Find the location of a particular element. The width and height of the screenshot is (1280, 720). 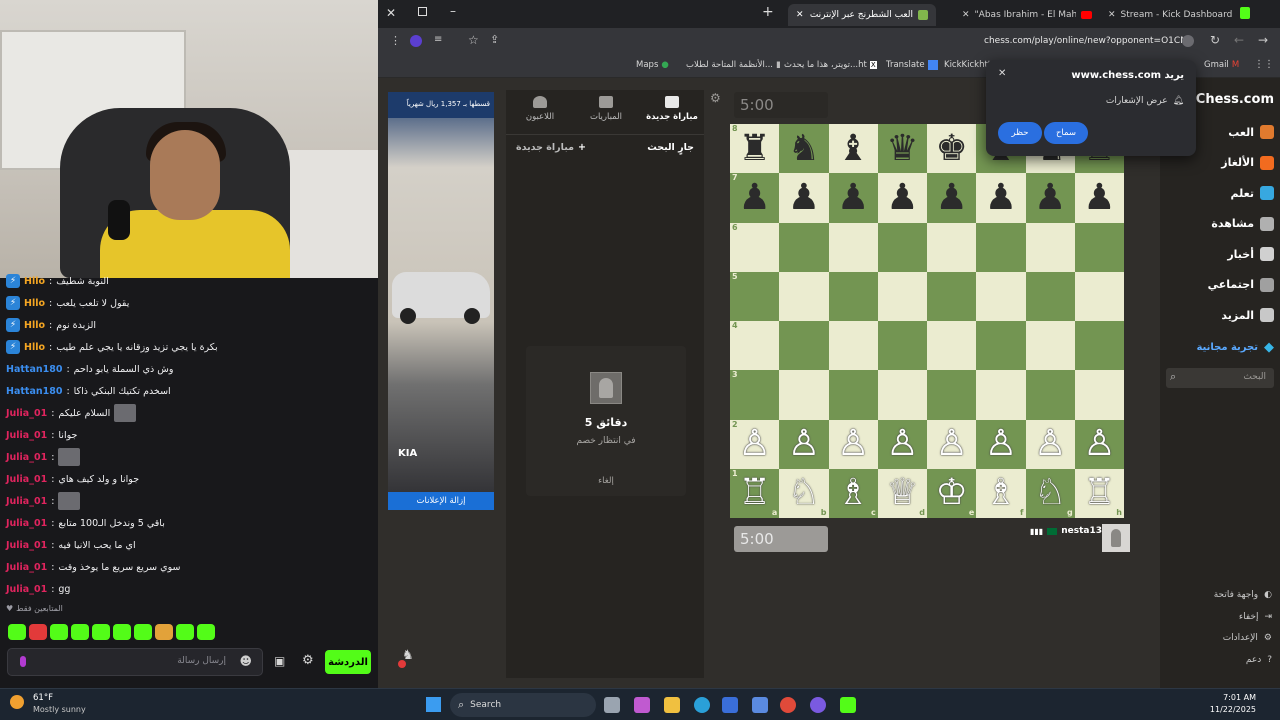

board-square: ♝ is located at coordinates (853, 149).